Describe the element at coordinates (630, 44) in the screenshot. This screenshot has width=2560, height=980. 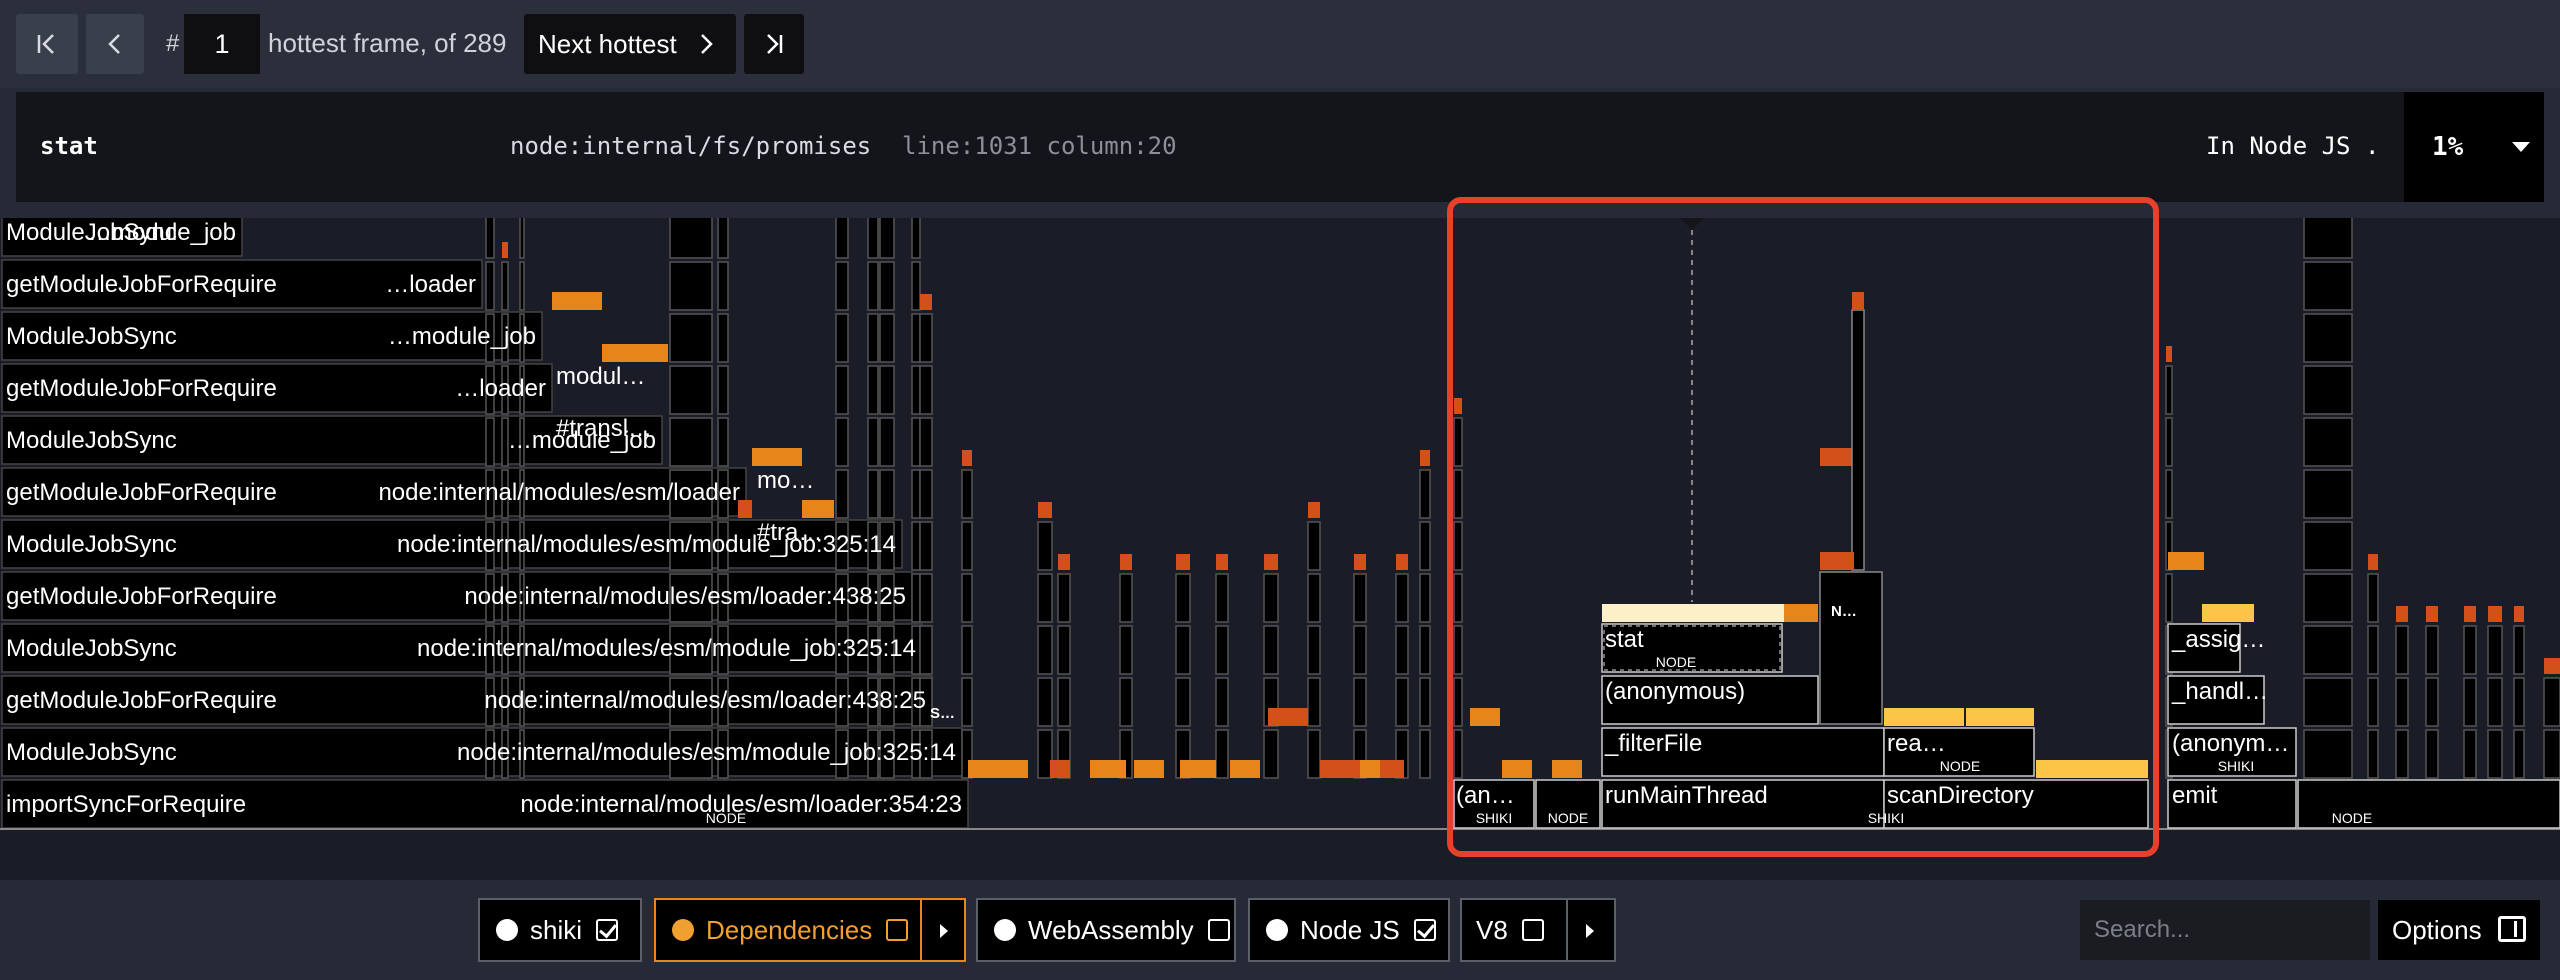
I see `next-hottest-button: Next hottest` at that location.